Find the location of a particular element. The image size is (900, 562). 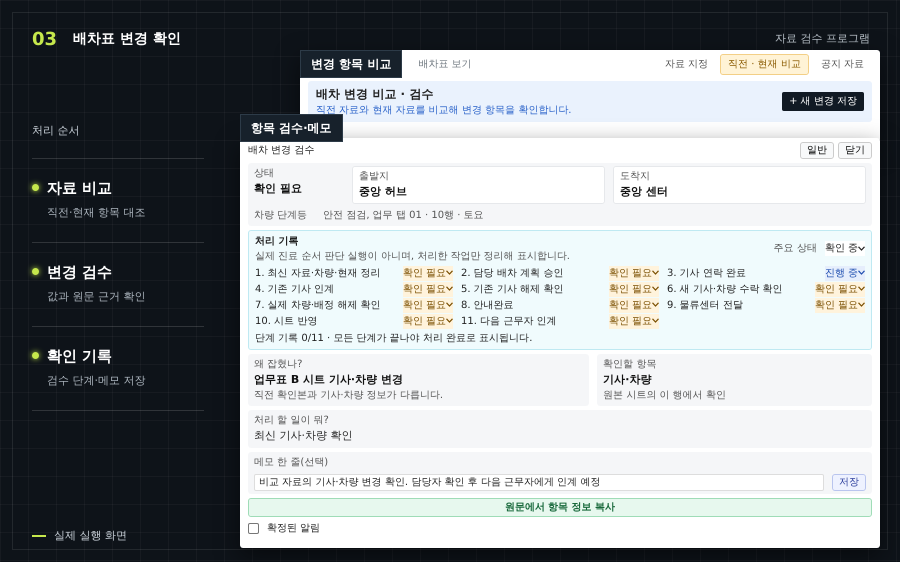

log-title: 처리 기록 is located at coordinates (277, 241).